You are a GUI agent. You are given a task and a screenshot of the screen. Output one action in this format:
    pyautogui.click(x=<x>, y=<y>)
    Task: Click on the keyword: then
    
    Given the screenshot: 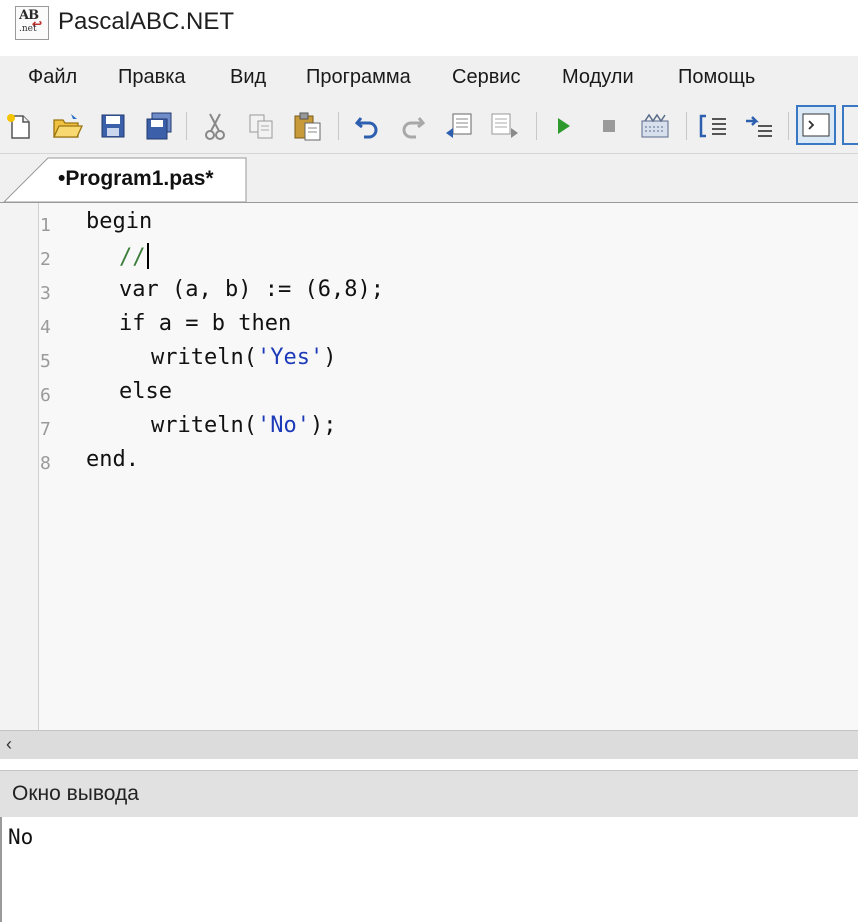 What is the action you would take?
    pyautogui.click(x=265, y=323)
    